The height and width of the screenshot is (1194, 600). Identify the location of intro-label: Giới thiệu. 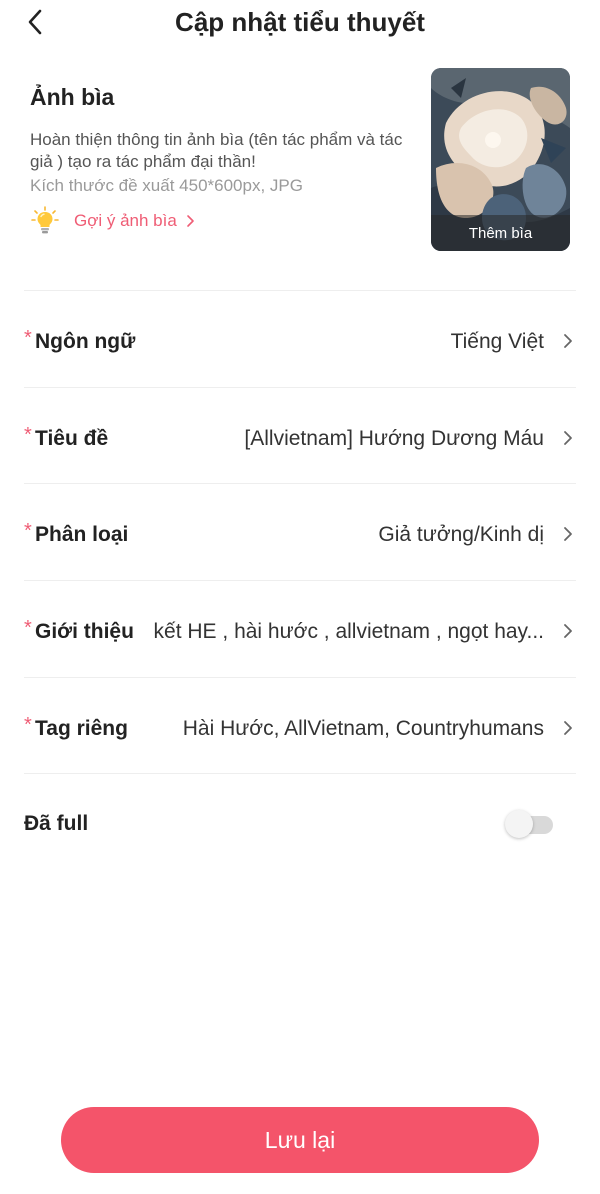
(84, 631).